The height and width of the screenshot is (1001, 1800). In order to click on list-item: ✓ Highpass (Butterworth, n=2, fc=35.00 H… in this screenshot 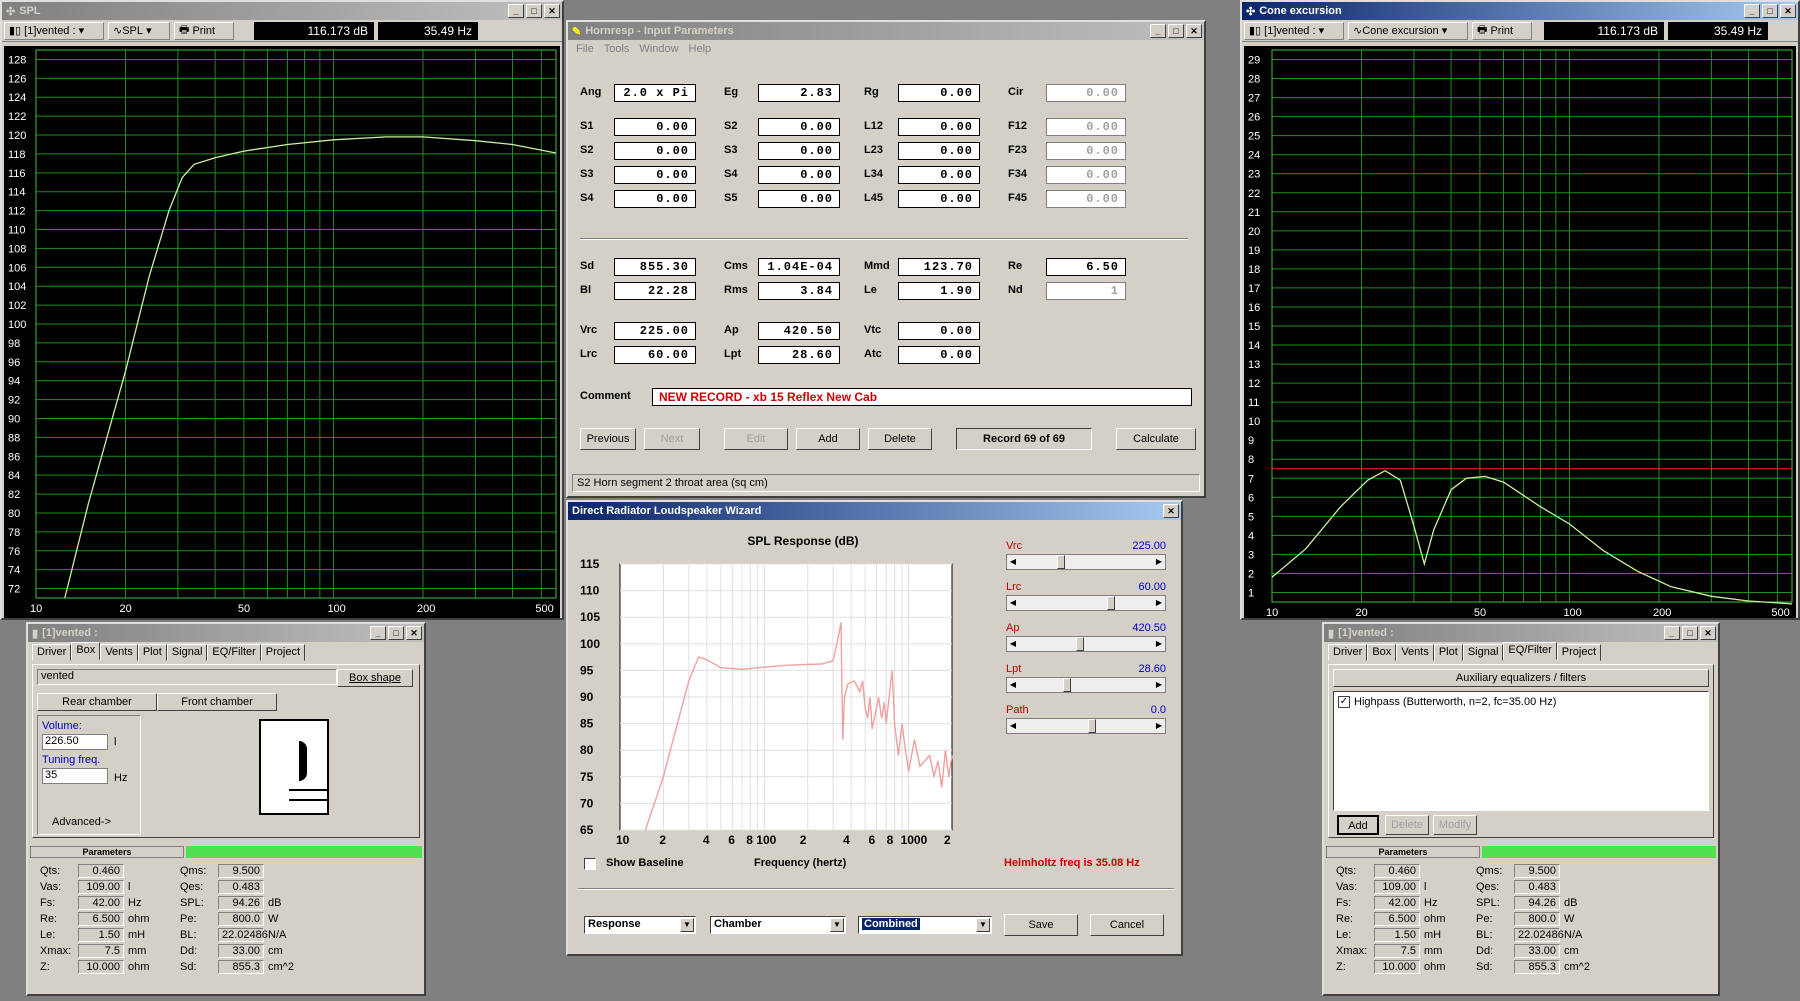, I will do `click(1447, 702)`.